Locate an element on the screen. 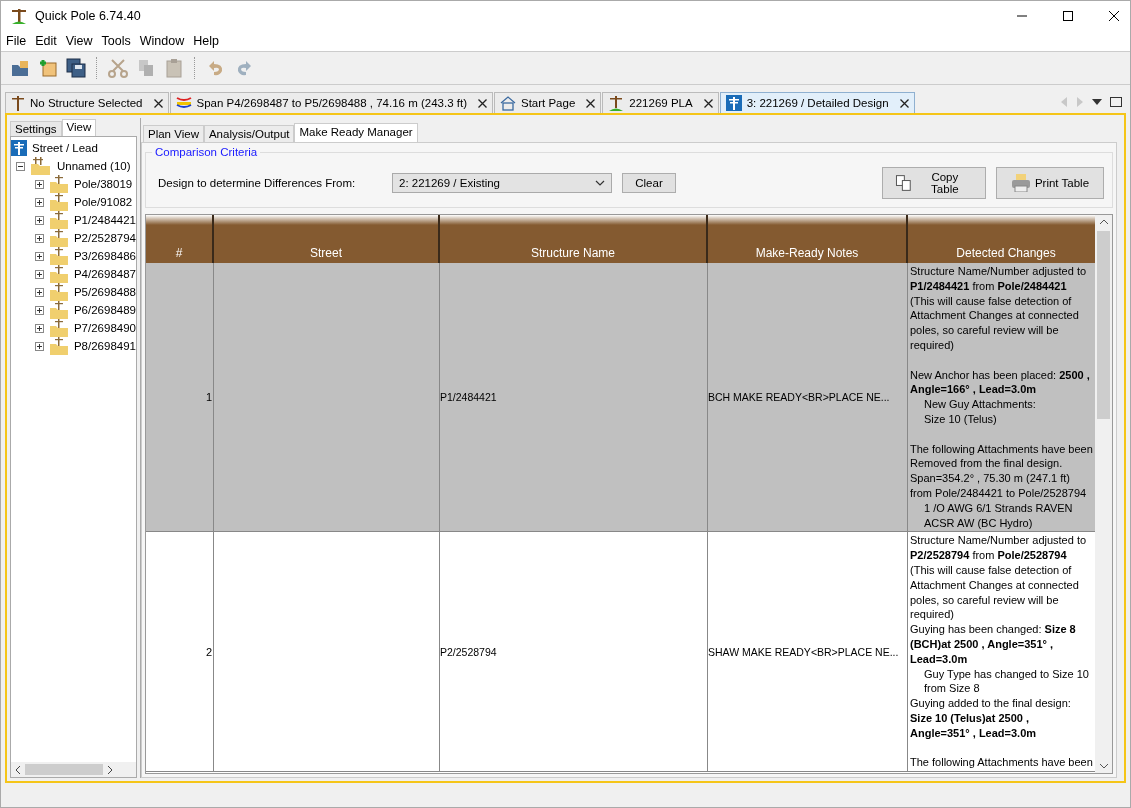 The height and width of the screenshot is (808, 1131). document-tab: Span P4/2698487 to P5/2698488 , 74.16 m (243.3 ft) is located at coordinates (331, 102).